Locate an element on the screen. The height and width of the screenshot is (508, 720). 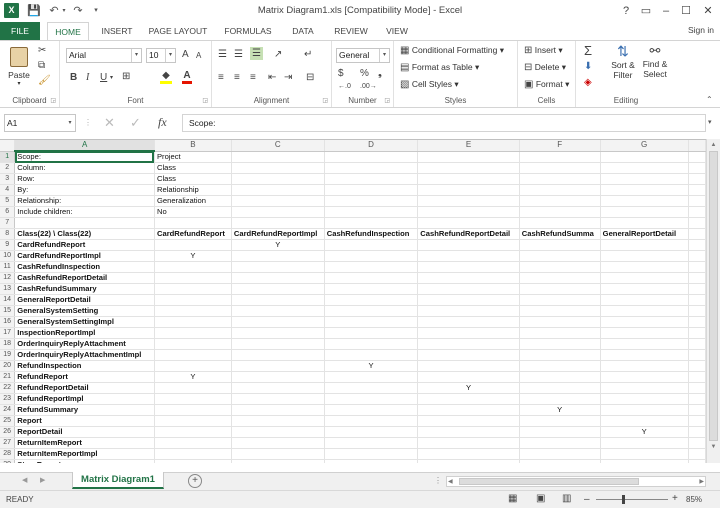
cell-styles-button: ▧ Cell Styles ▾ is located at coordinates (429, 84).